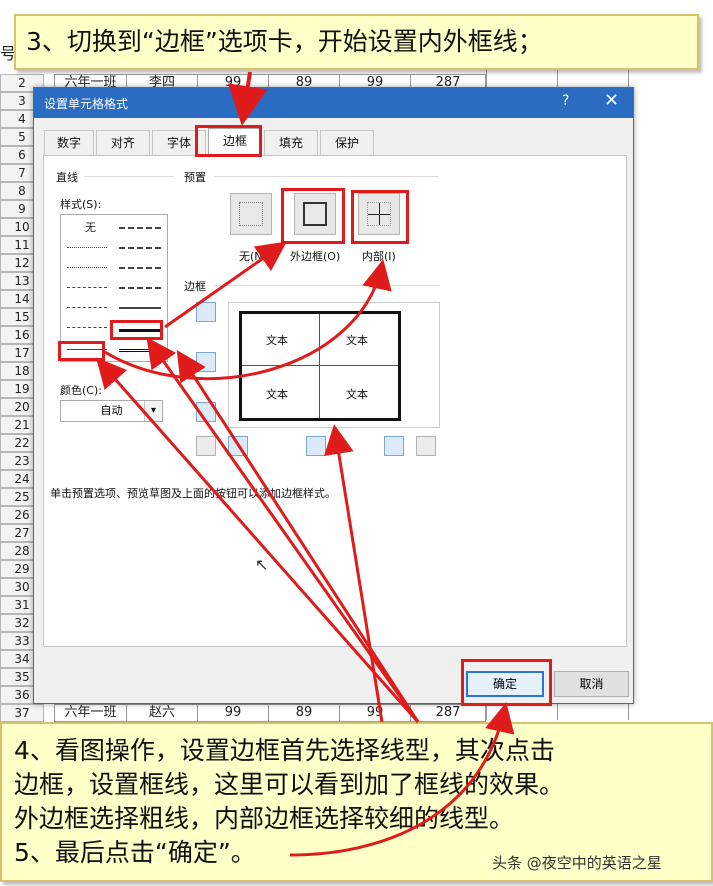  Describe the element at coordinates (264, 818) in the screenshot. I see `step4-line: 外边框选择粗线，内部边框选择较细的线型。` at that location.